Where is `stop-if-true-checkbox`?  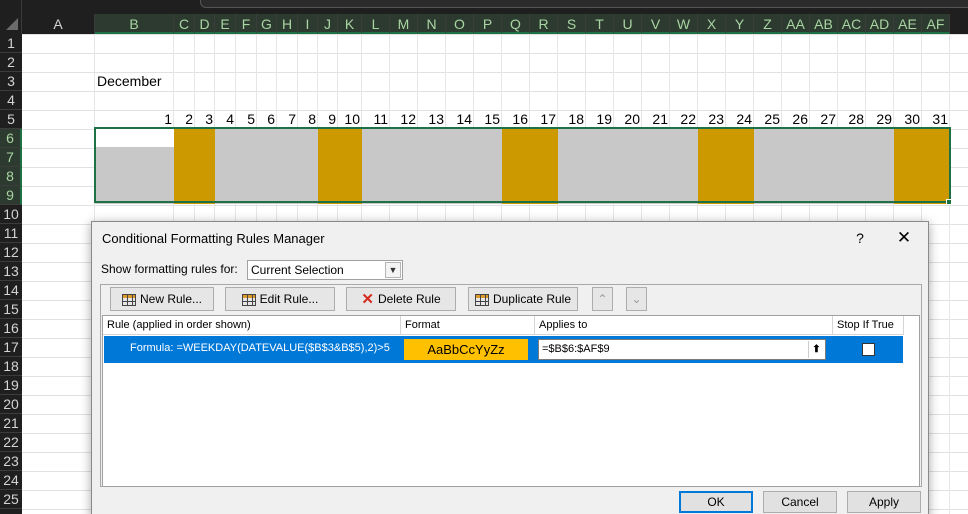 stop-if-true-checkbox is located at coordinates (868, 349).